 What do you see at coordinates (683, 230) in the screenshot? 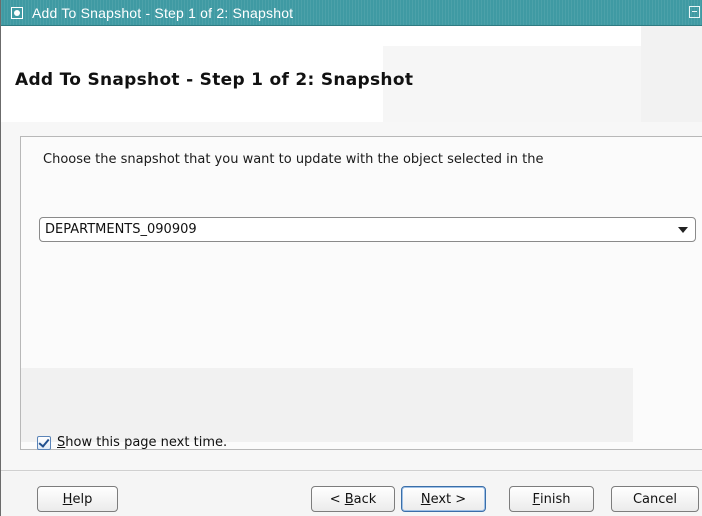
I see `chevron-down-icon` at bounding box center [683, 230].